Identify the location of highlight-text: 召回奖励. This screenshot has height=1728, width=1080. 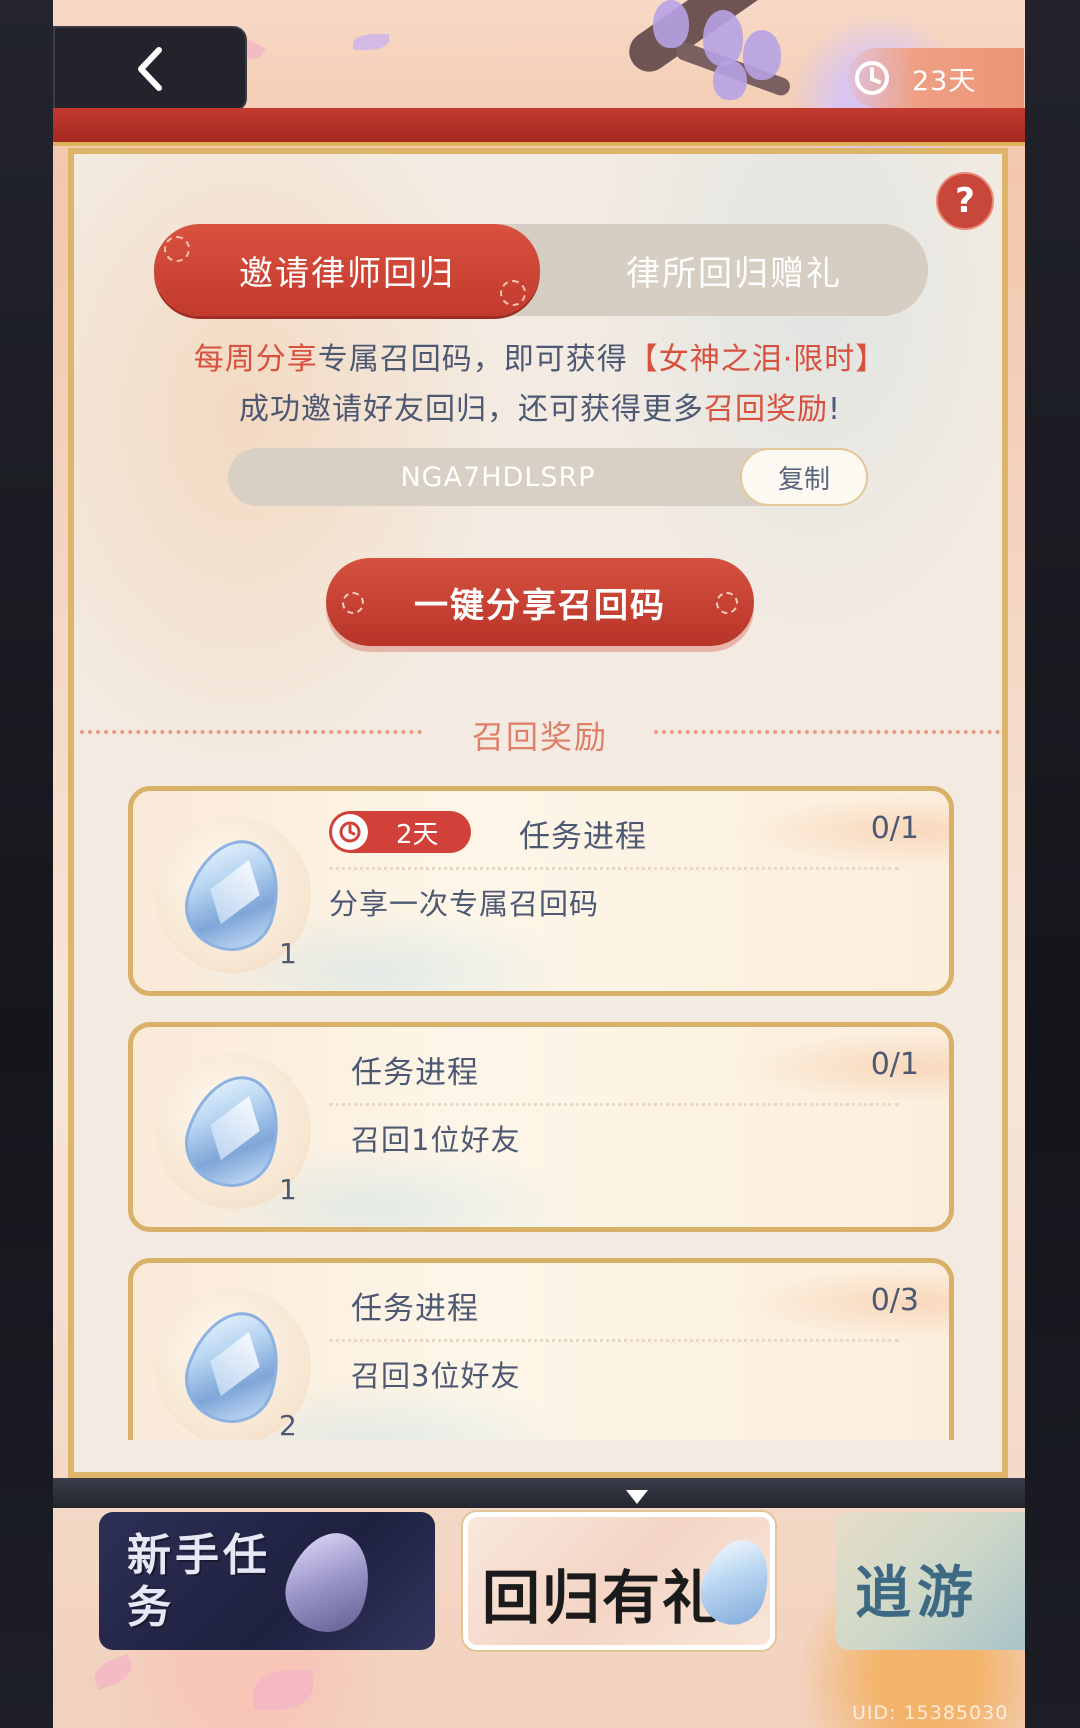
(765, 409).